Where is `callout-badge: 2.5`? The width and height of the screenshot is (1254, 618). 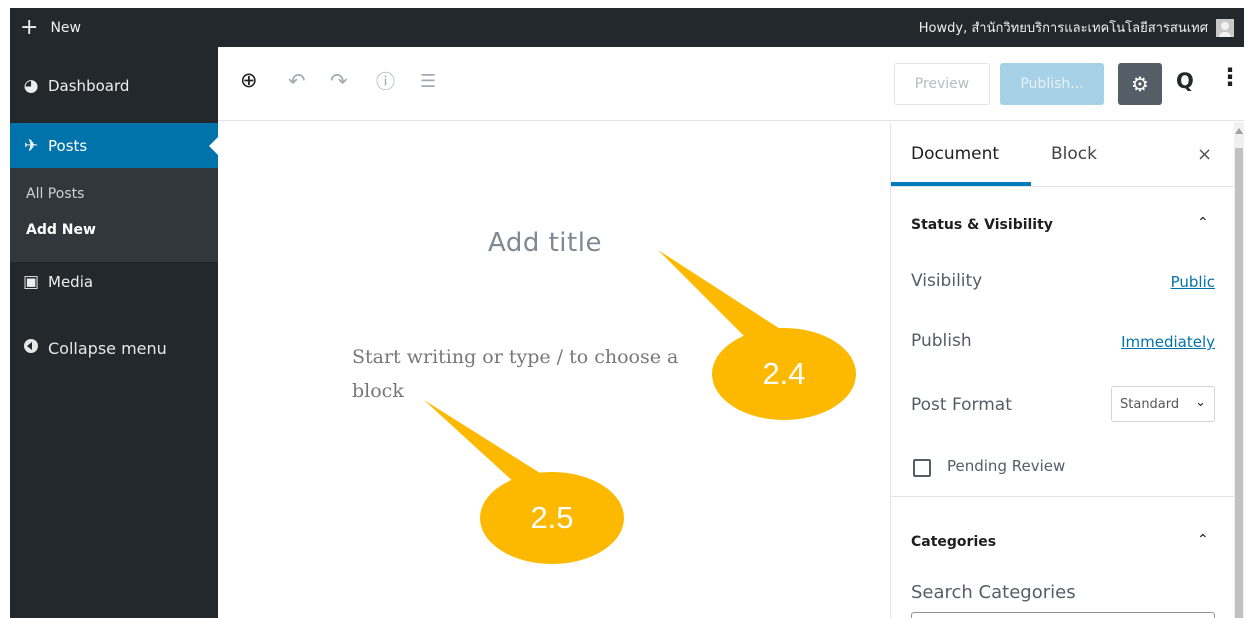
callout-badge: 2.5 is located at coordinates (552, 518).